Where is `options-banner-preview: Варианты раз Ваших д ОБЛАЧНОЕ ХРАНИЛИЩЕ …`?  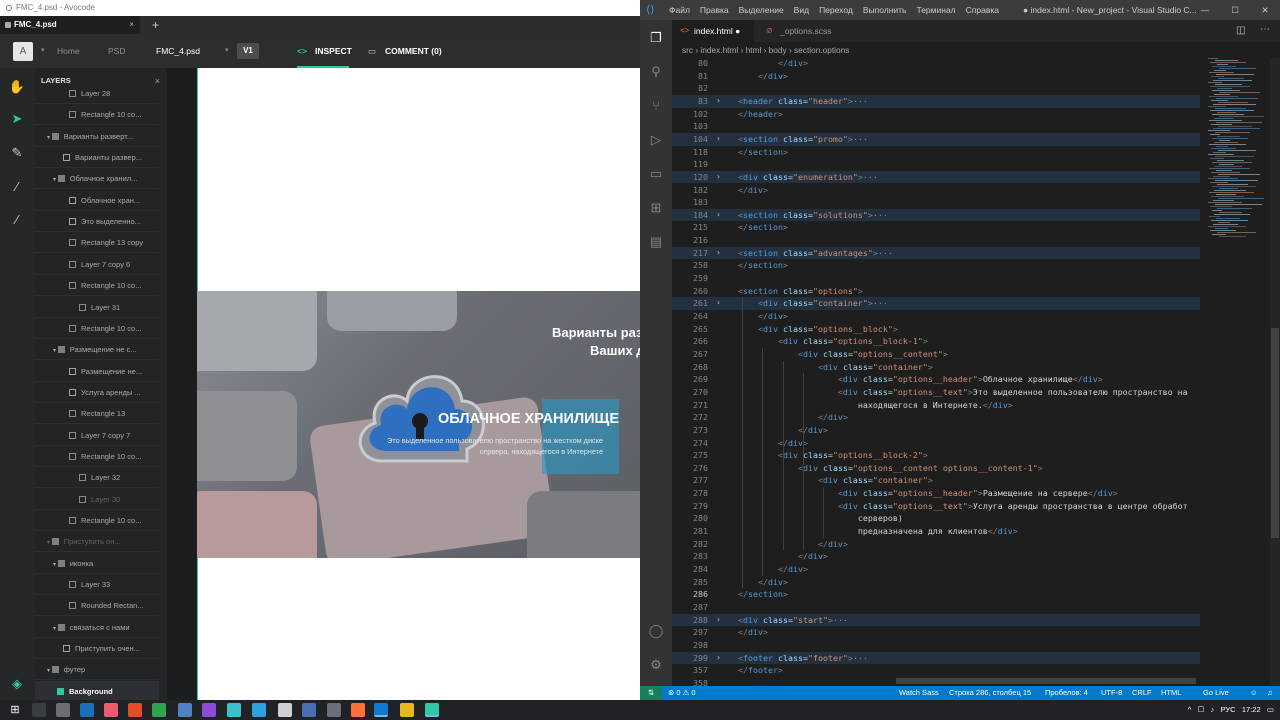
options-banner-preview: Варианты раз Ваших д ОБЛАЧНОЕ ХРАНИЛИЩЕ … is located at coordinates (418, 424).